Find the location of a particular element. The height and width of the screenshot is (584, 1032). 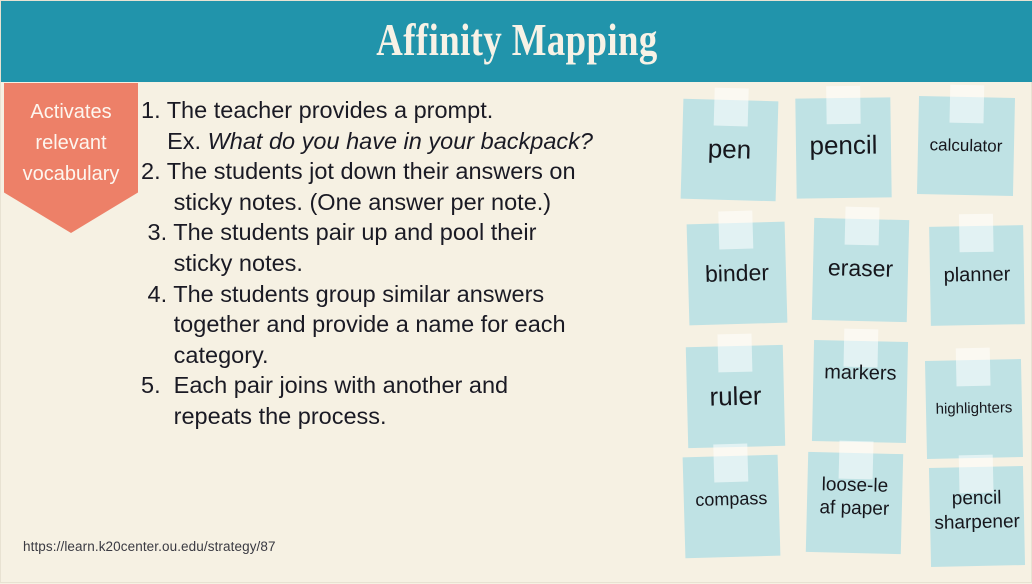

sticky-note: pencil sharpener is located at coordinates (977, 510).